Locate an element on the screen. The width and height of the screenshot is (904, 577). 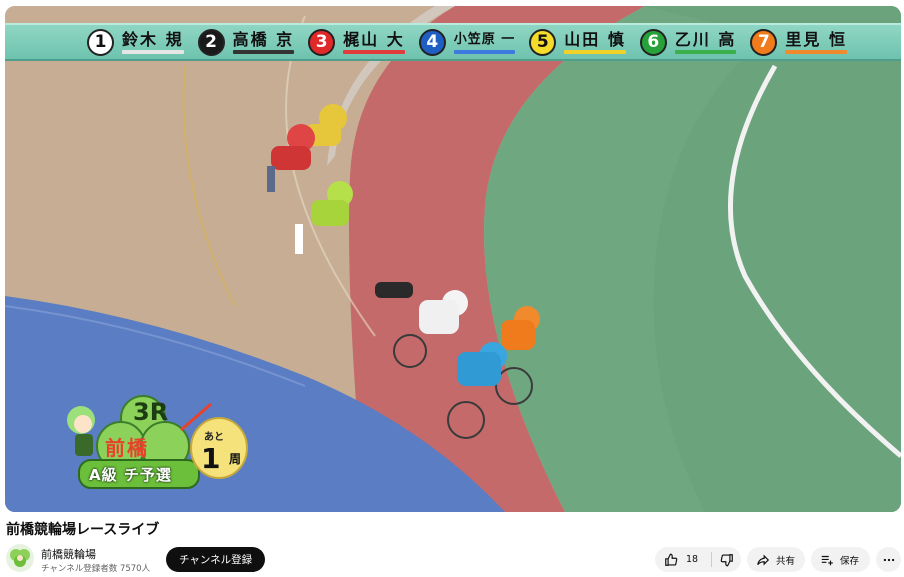
rider-4: 4 小笠原 一 is located at coordinates (467, 42).